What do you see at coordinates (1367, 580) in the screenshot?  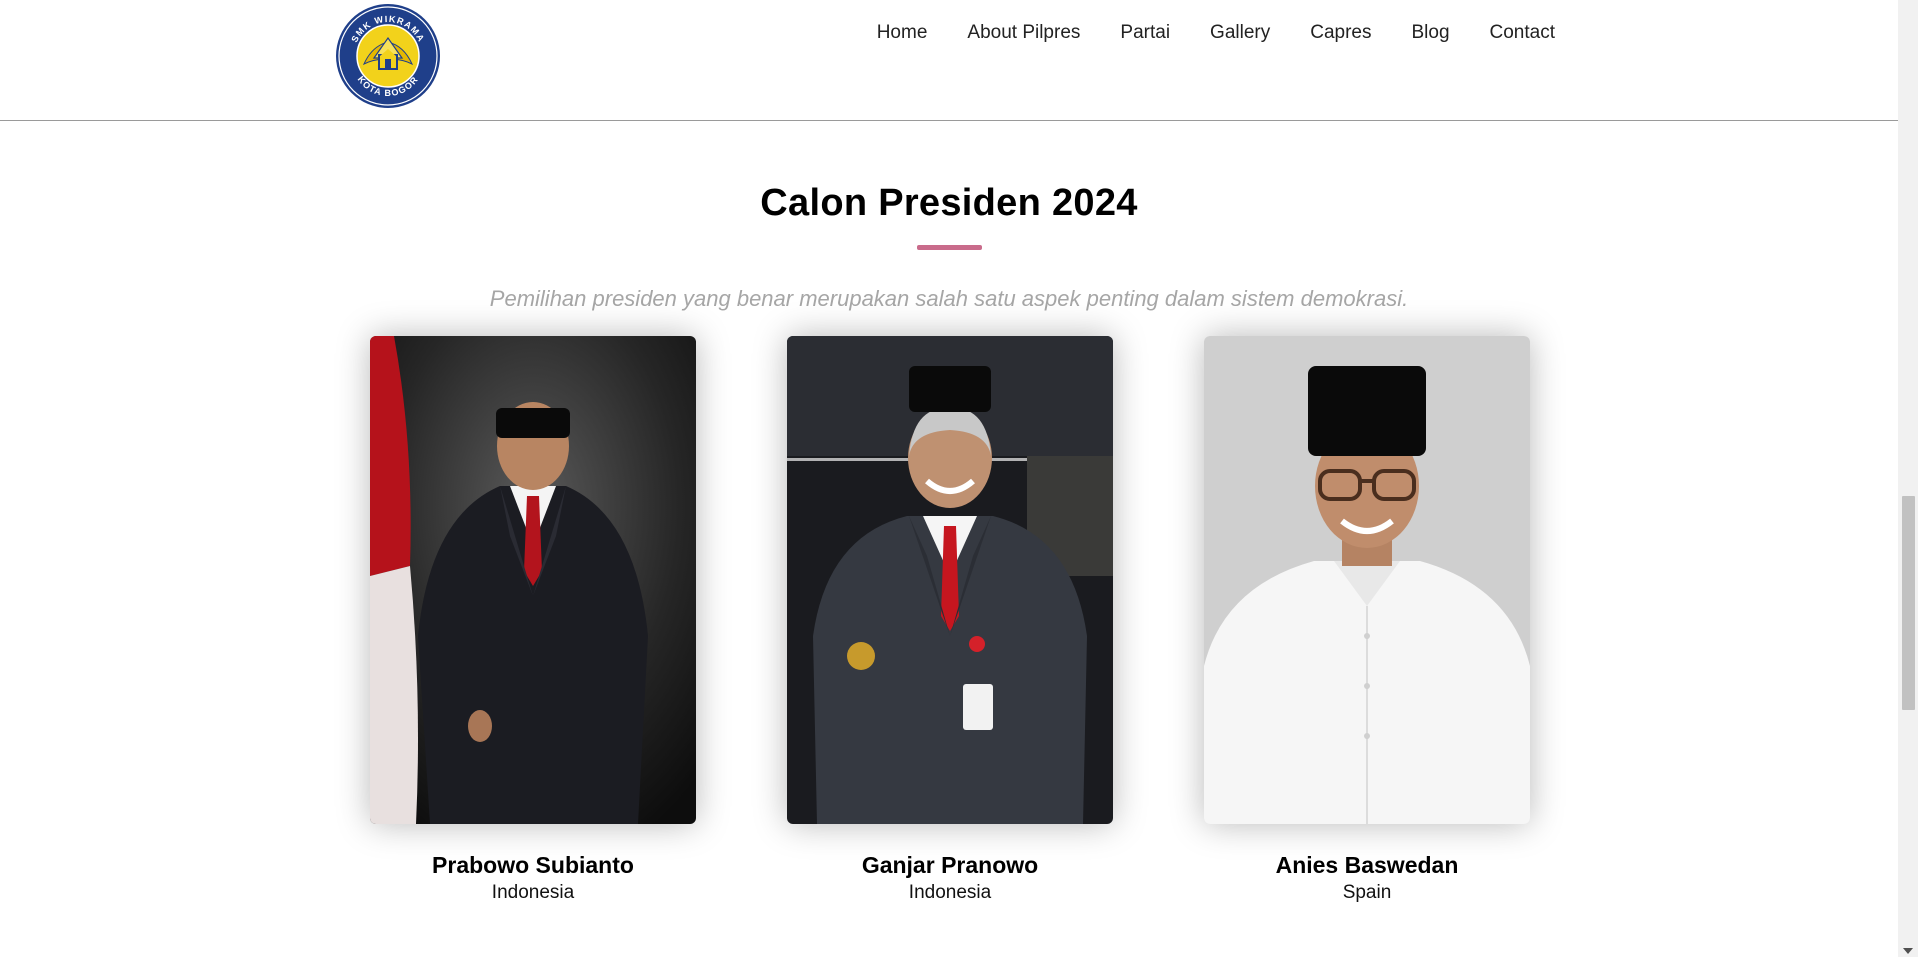 I see `candidate-photo-anies` at bounding box center [1367, 580].